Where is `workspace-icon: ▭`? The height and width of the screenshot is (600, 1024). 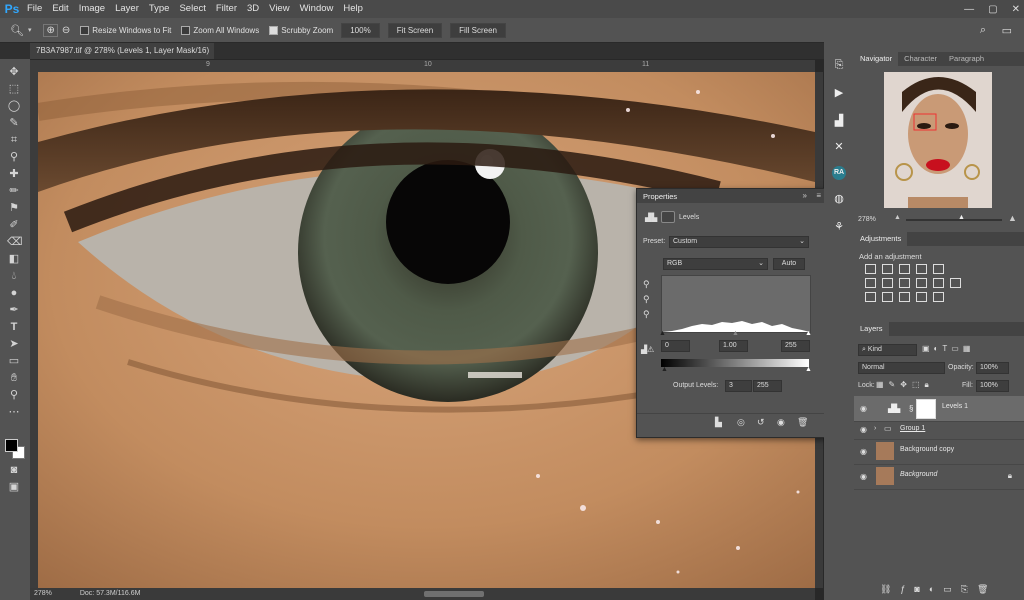
workspace-icon: ▭ is located at coordinates (1007, 30).